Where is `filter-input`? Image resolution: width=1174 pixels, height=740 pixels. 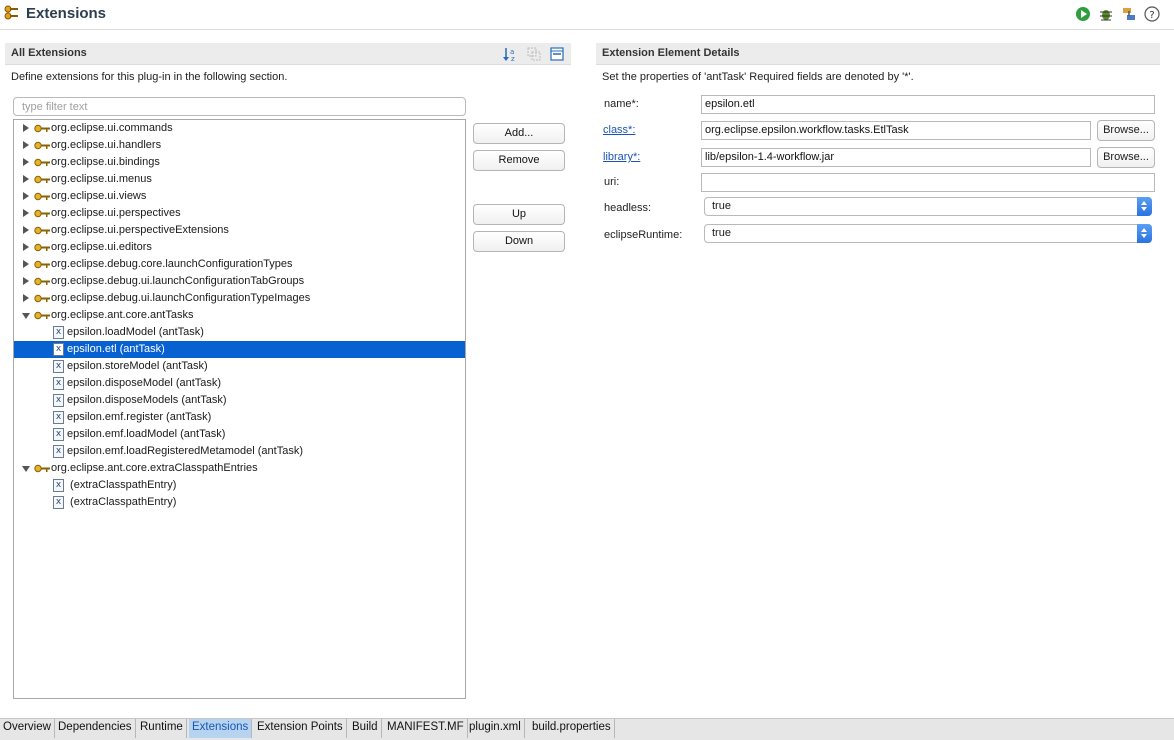
filter-input is located at coordinates (239, 106).